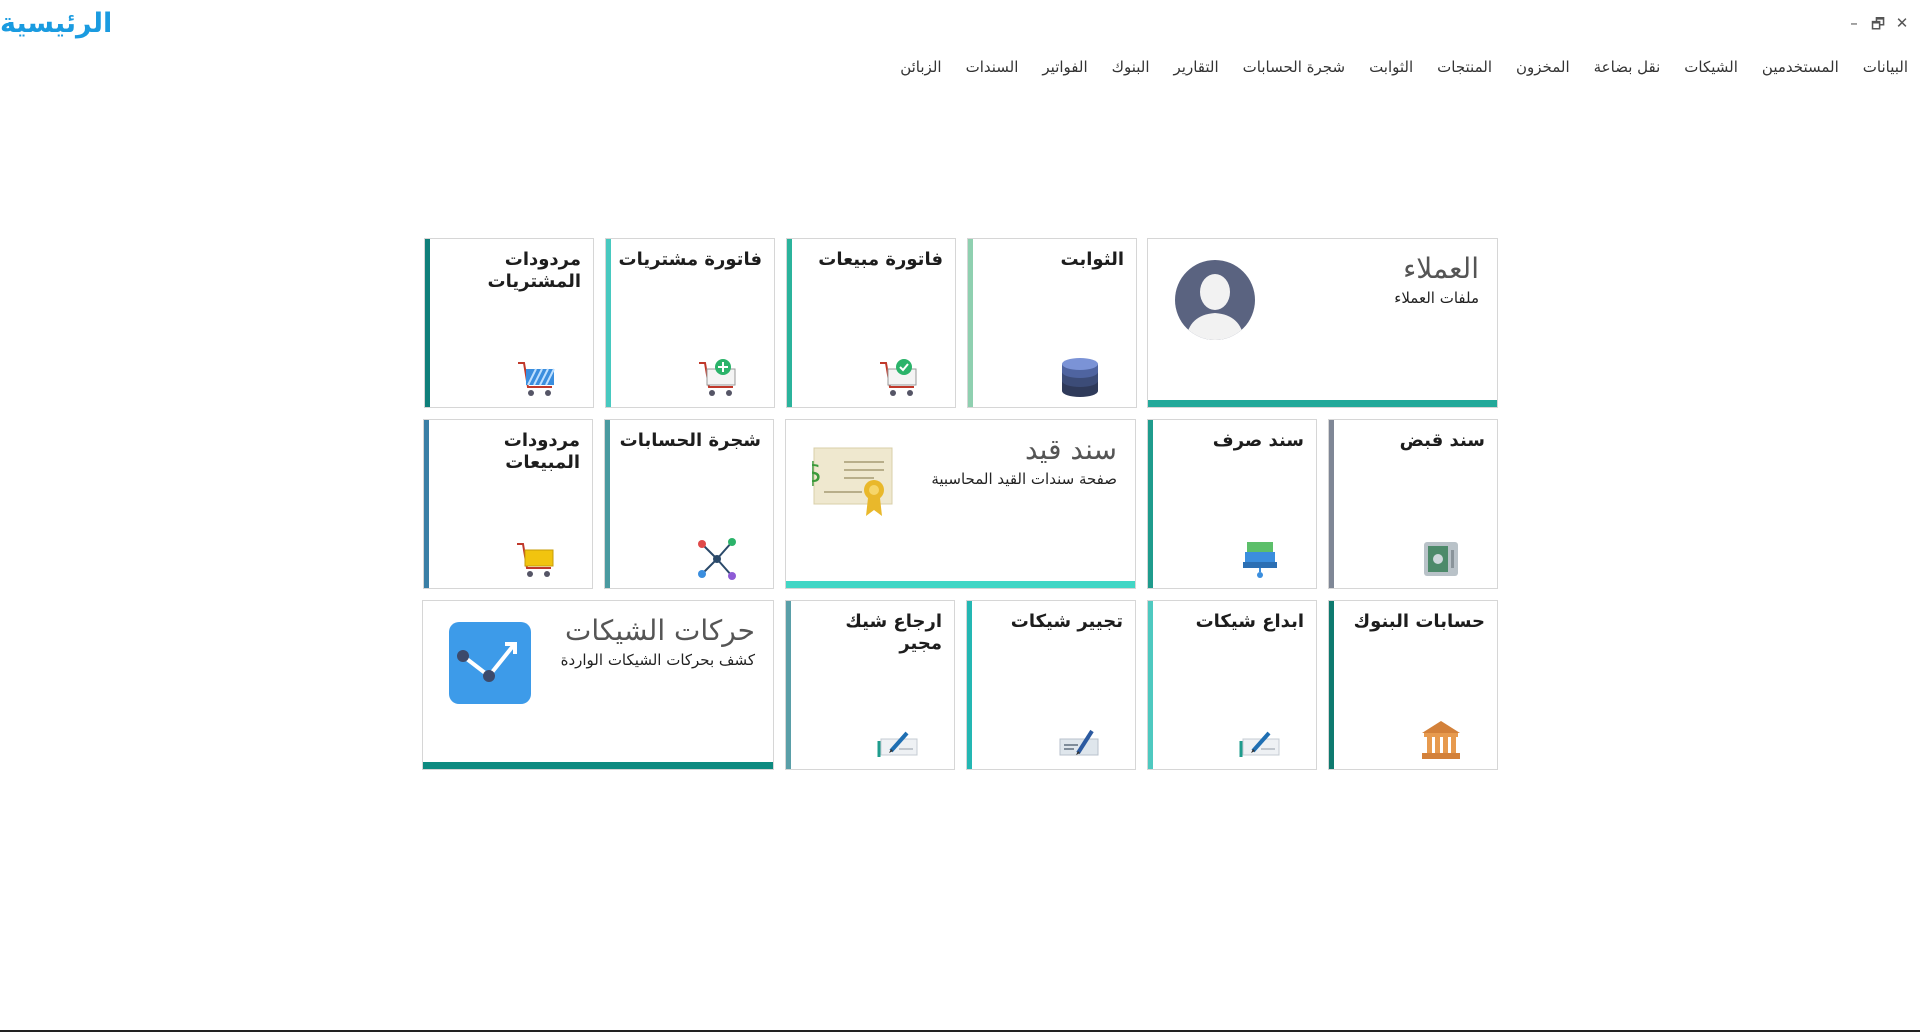 This screenshot has width=1920, height=1032. I want to click on tile-receipt-voucher: سند قبض, so click(1413, 504).